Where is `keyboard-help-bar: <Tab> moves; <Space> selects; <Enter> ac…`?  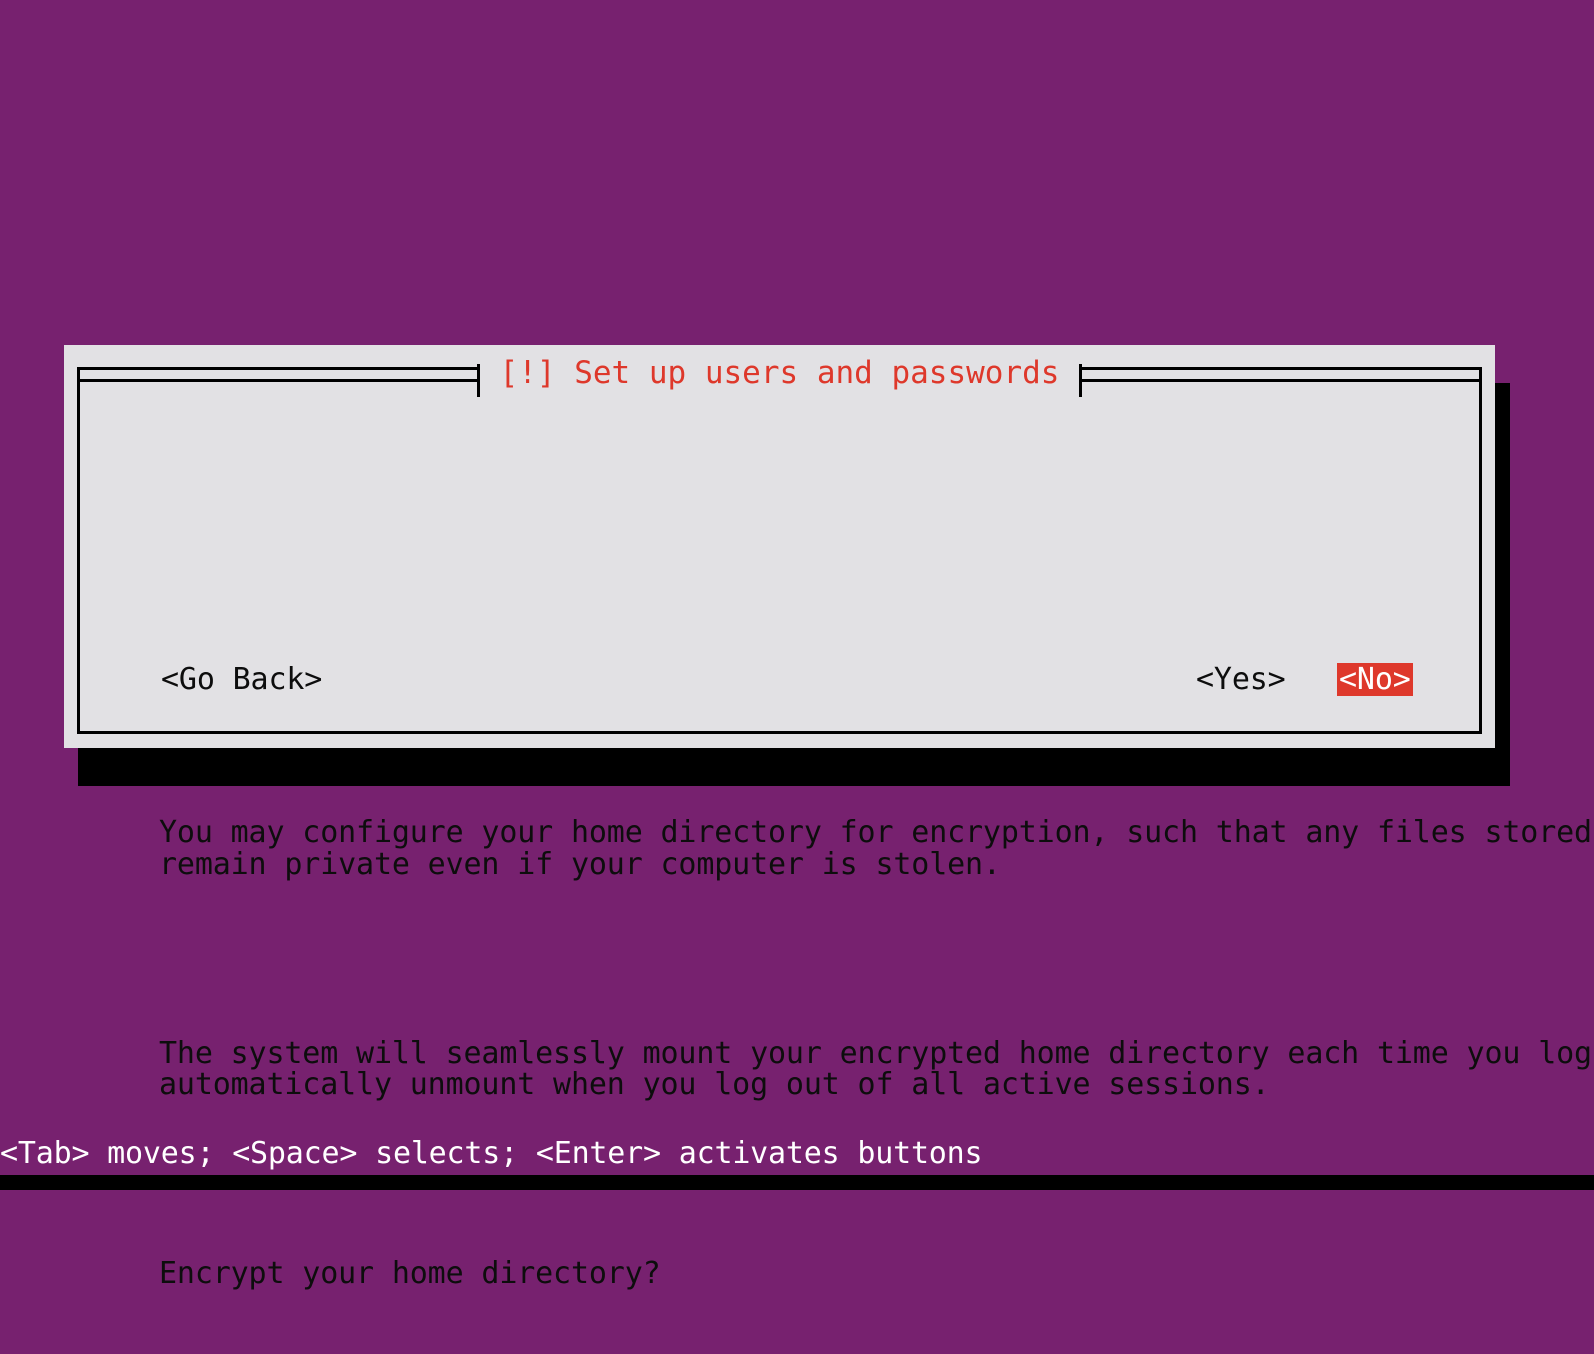 keyboard-help-bar: <Tab> moves; <Space> selects; <Enter> ac… is located at coordinates (797, 1154).